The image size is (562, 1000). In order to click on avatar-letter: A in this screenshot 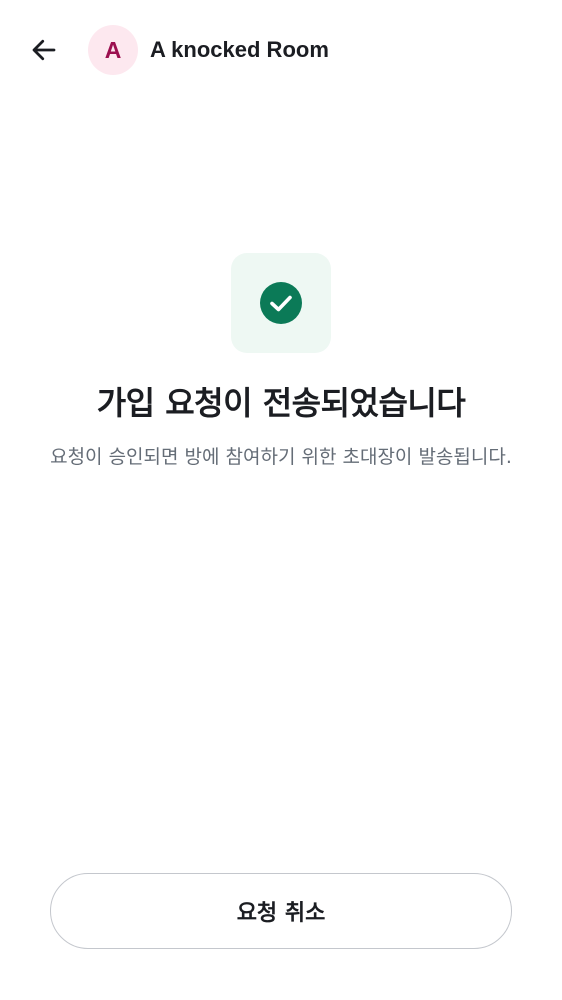, I will do `click(113, 49)`.